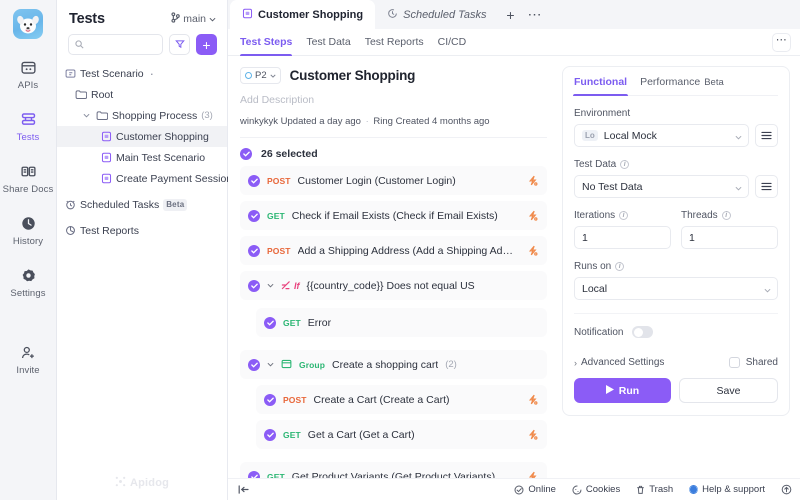 This screenshot has width=800, height=500. Describe the element at coordinates (596, 489) in the screenshot. I see `status-cookies: Cookies` at that location.